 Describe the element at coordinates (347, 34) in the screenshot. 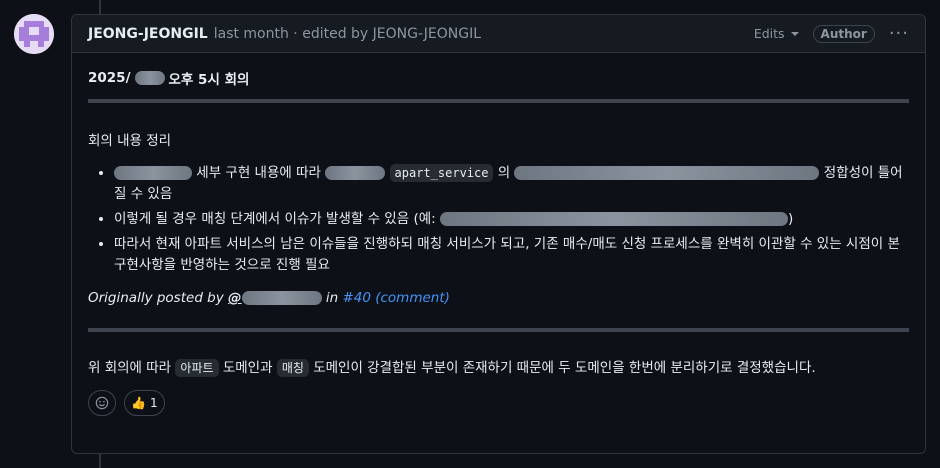

I see `comment-meta: last month · edited by JEONG-JEONGIL` at that location.